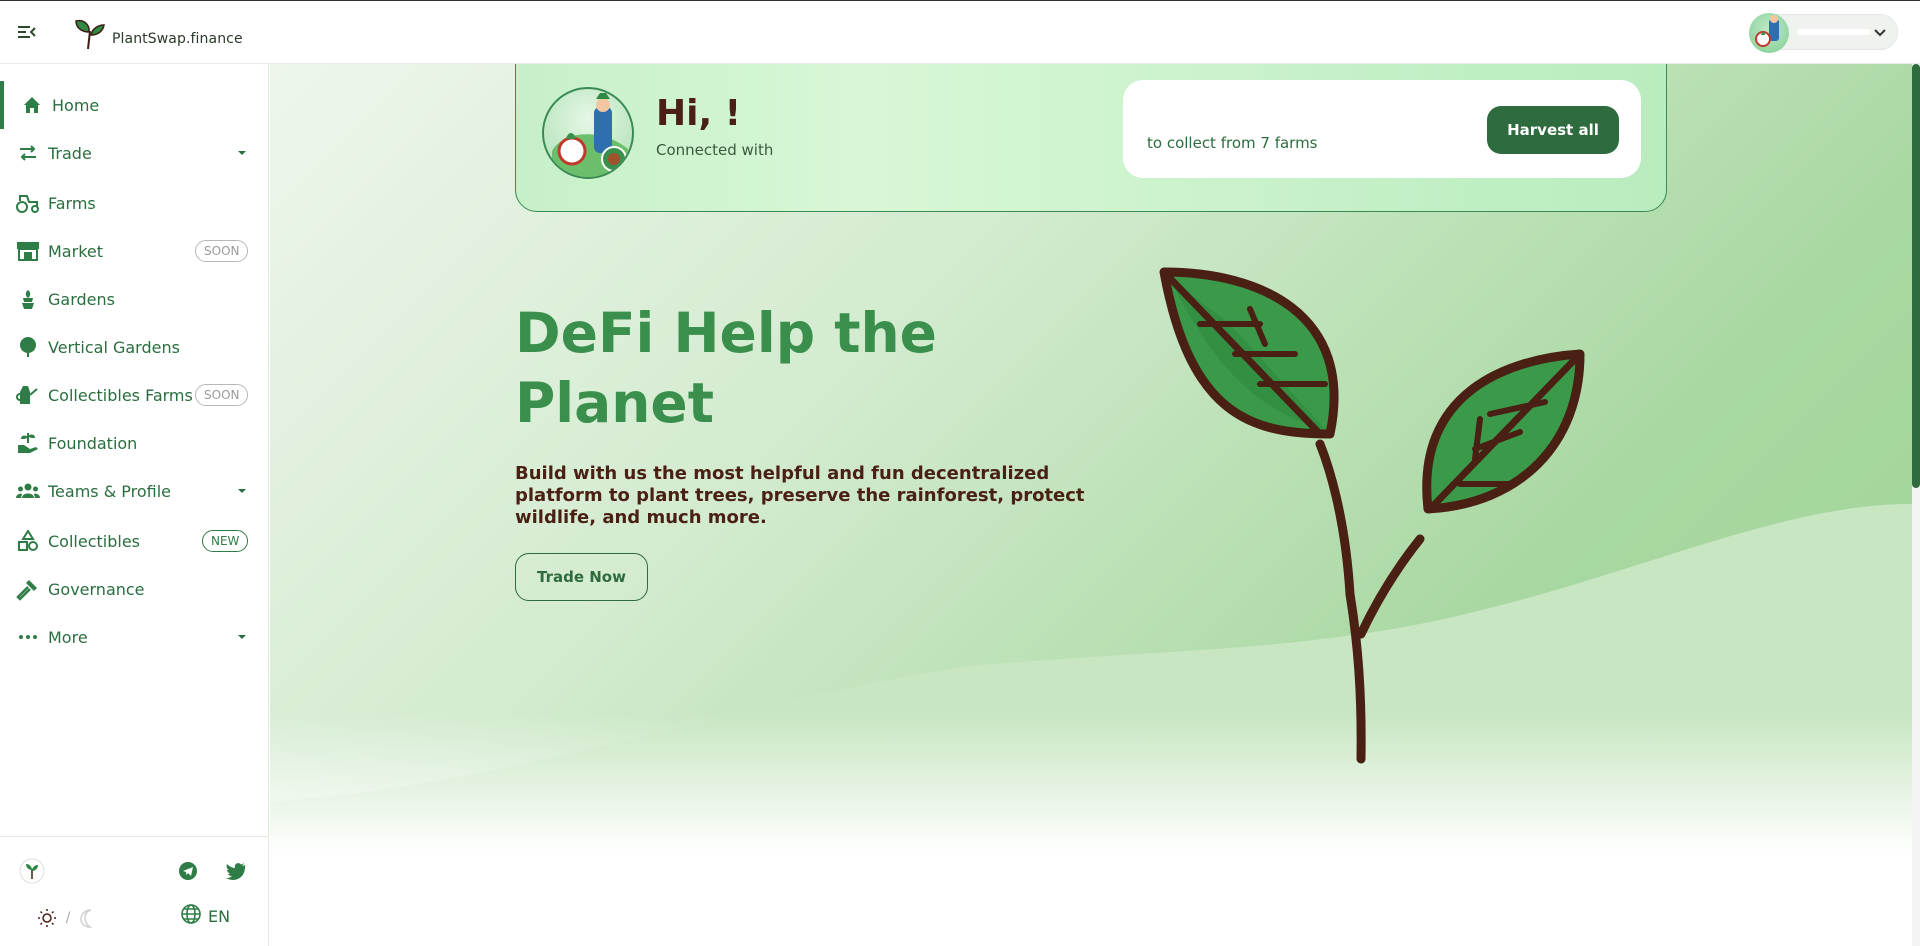  Describe the element at coordinates (87, 918) in the screenshot. I see `moon-icon` at that location.